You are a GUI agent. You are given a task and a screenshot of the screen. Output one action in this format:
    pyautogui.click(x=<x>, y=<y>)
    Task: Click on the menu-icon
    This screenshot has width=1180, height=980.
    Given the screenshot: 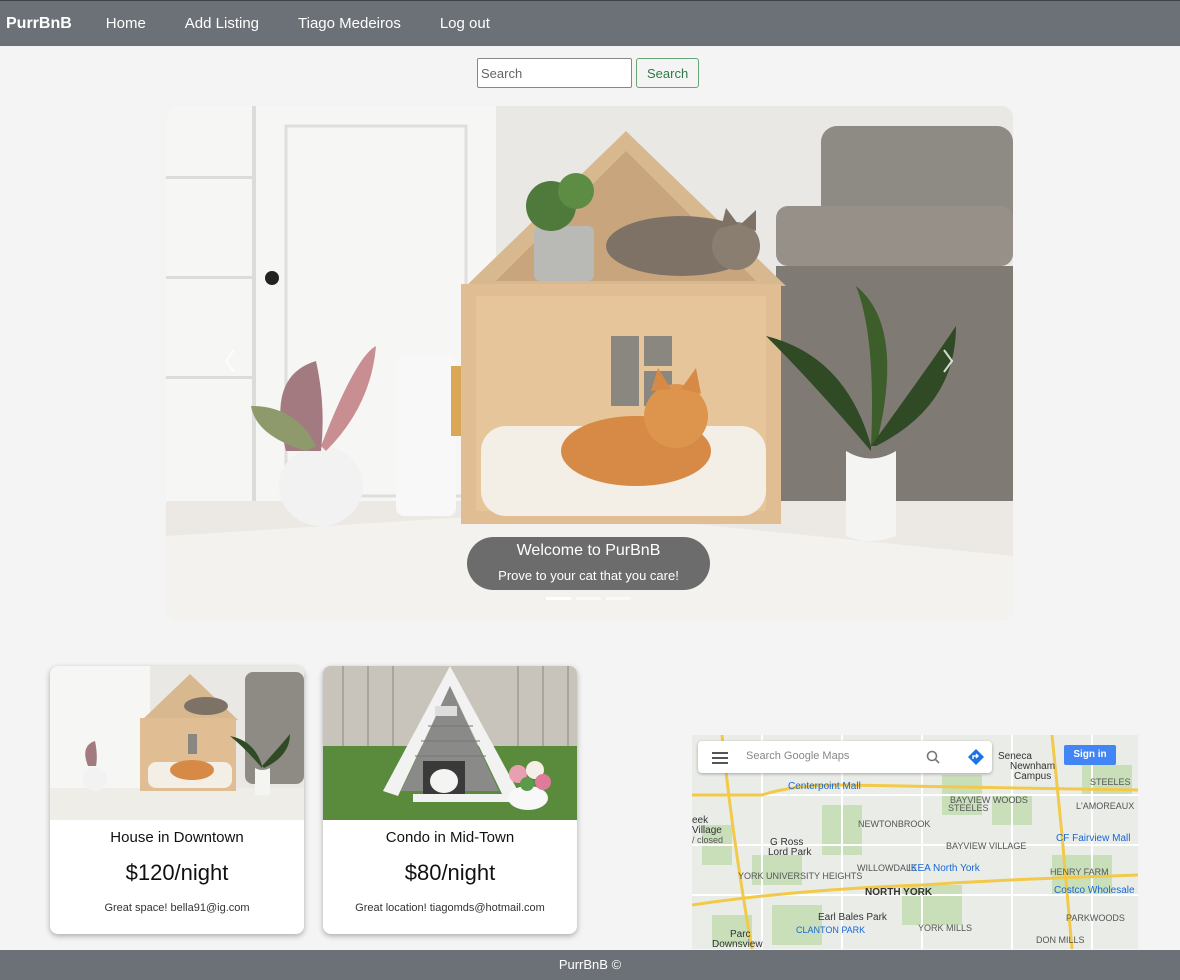 What is the action you would take?
    pyautogui.click(x=720, y=758)
    